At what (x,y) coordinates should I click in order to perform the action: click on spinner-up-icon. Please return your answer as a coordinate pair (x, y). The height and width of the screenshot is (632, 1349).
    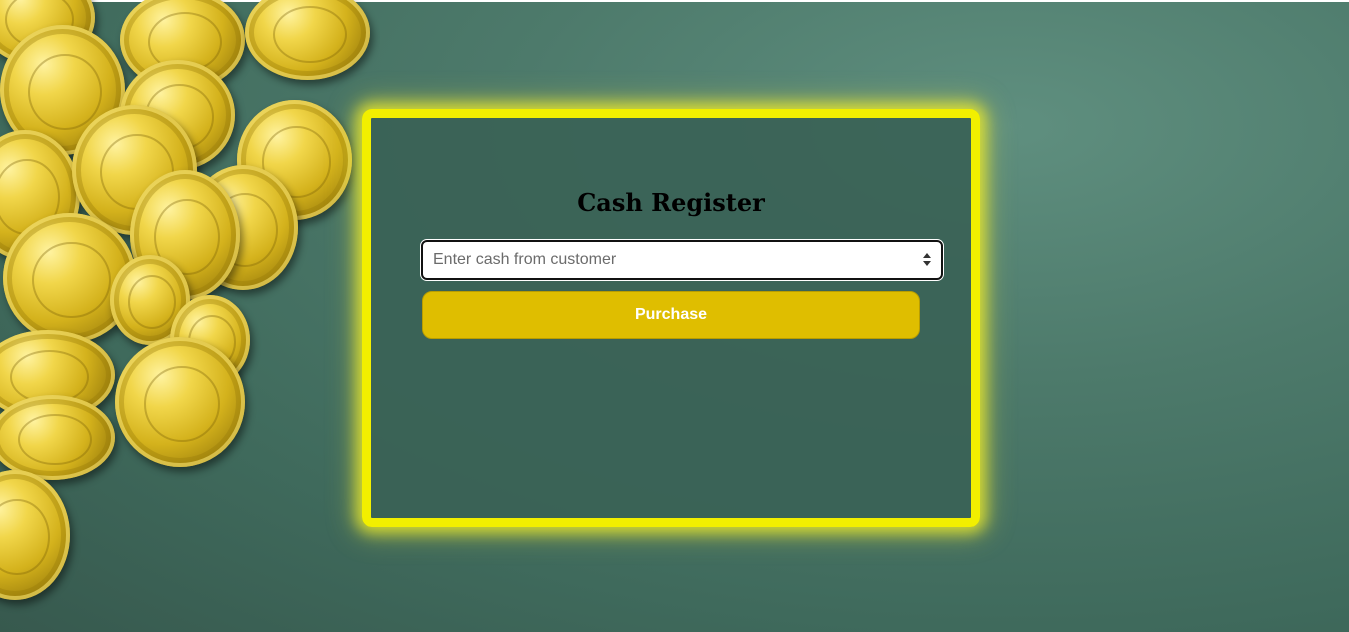
    Looking at the image, I should click on (927, 255).